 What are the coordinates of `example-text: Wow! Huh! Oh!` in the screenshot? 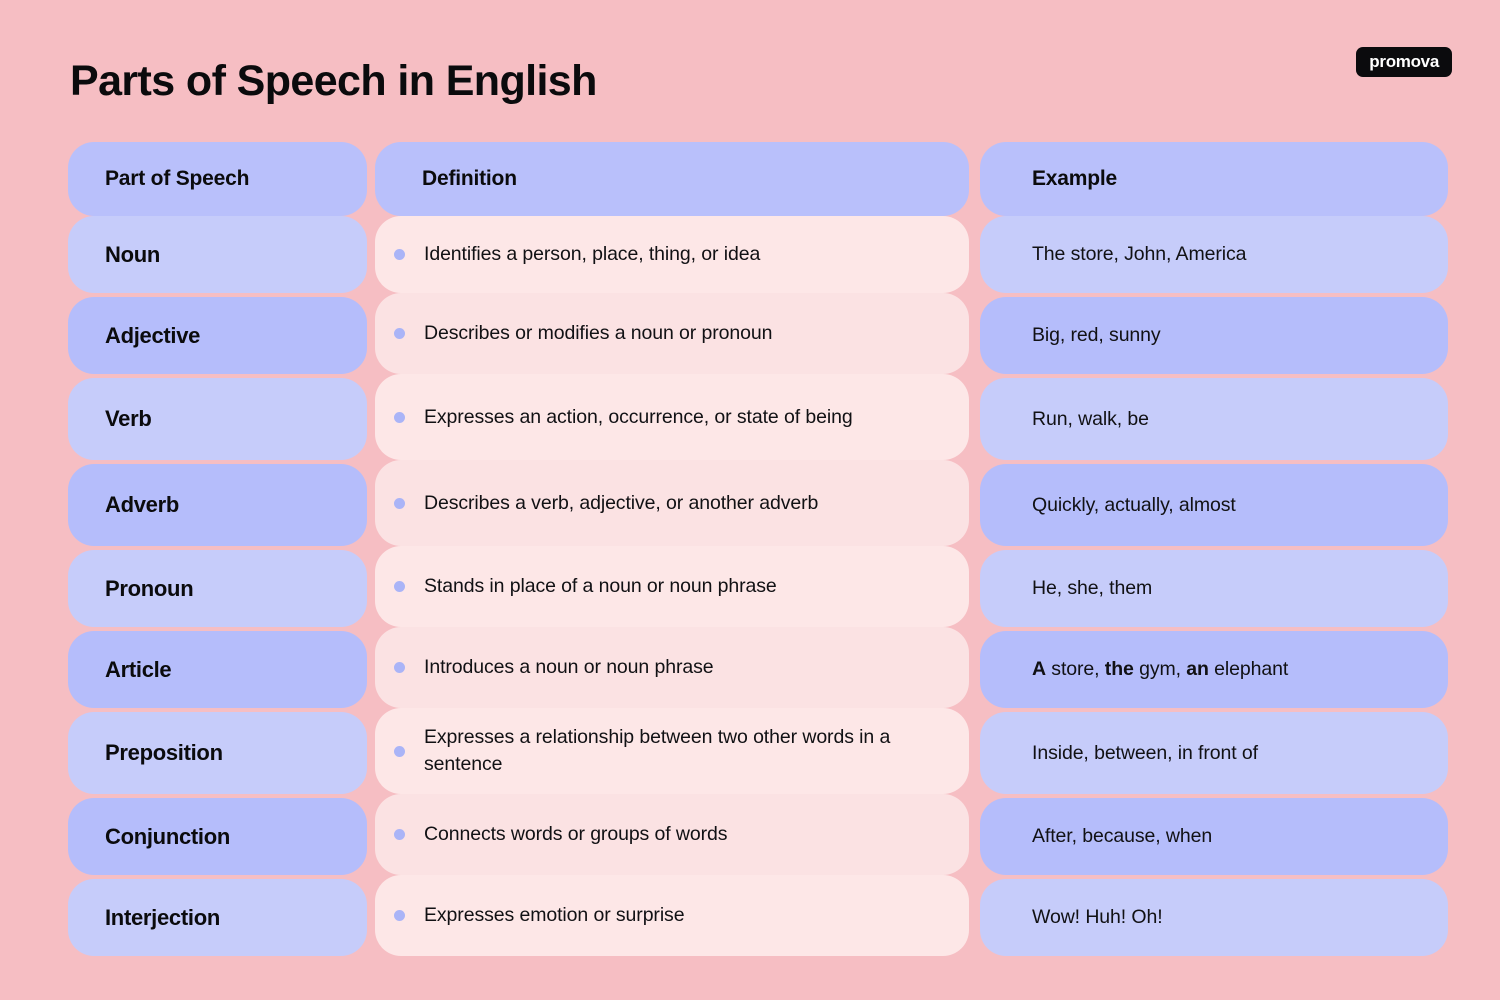 It's located at (1097, 917).